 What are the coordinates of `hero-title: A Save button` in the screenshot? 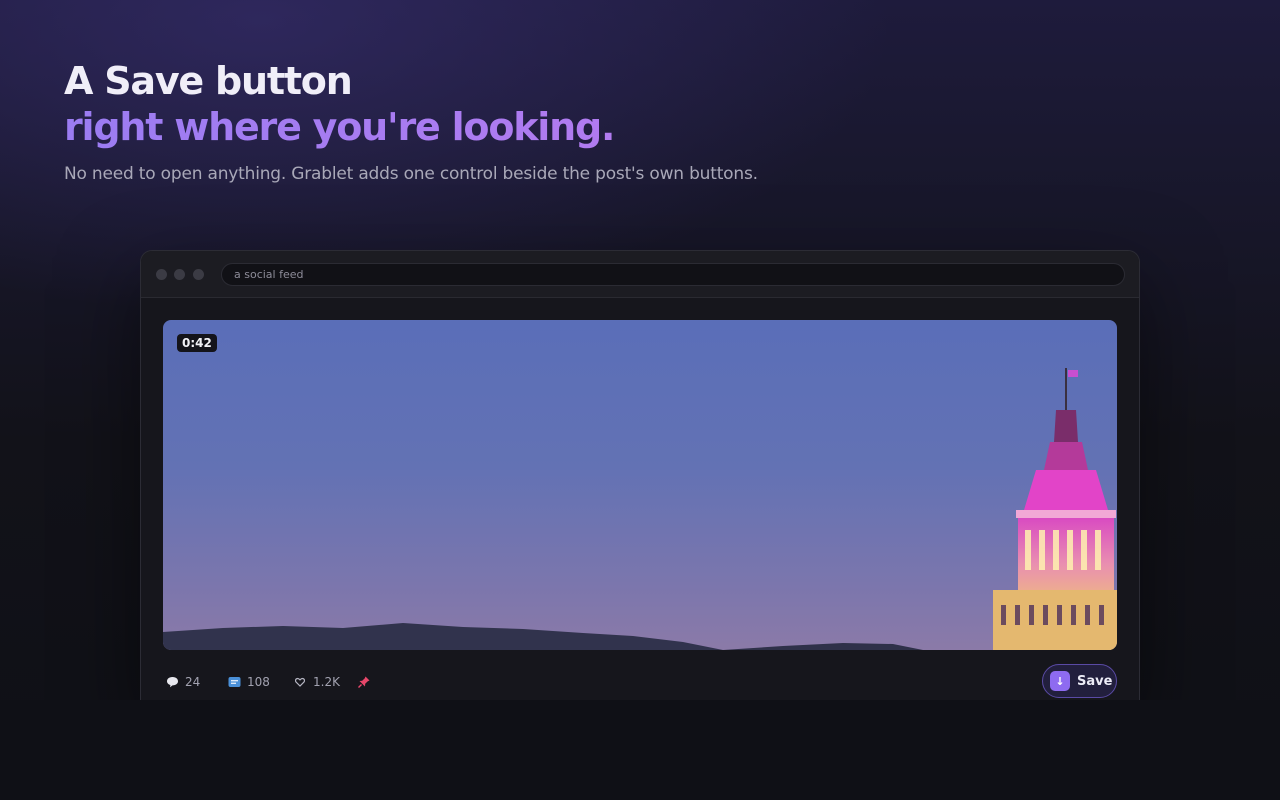 It's located at (208, 81).